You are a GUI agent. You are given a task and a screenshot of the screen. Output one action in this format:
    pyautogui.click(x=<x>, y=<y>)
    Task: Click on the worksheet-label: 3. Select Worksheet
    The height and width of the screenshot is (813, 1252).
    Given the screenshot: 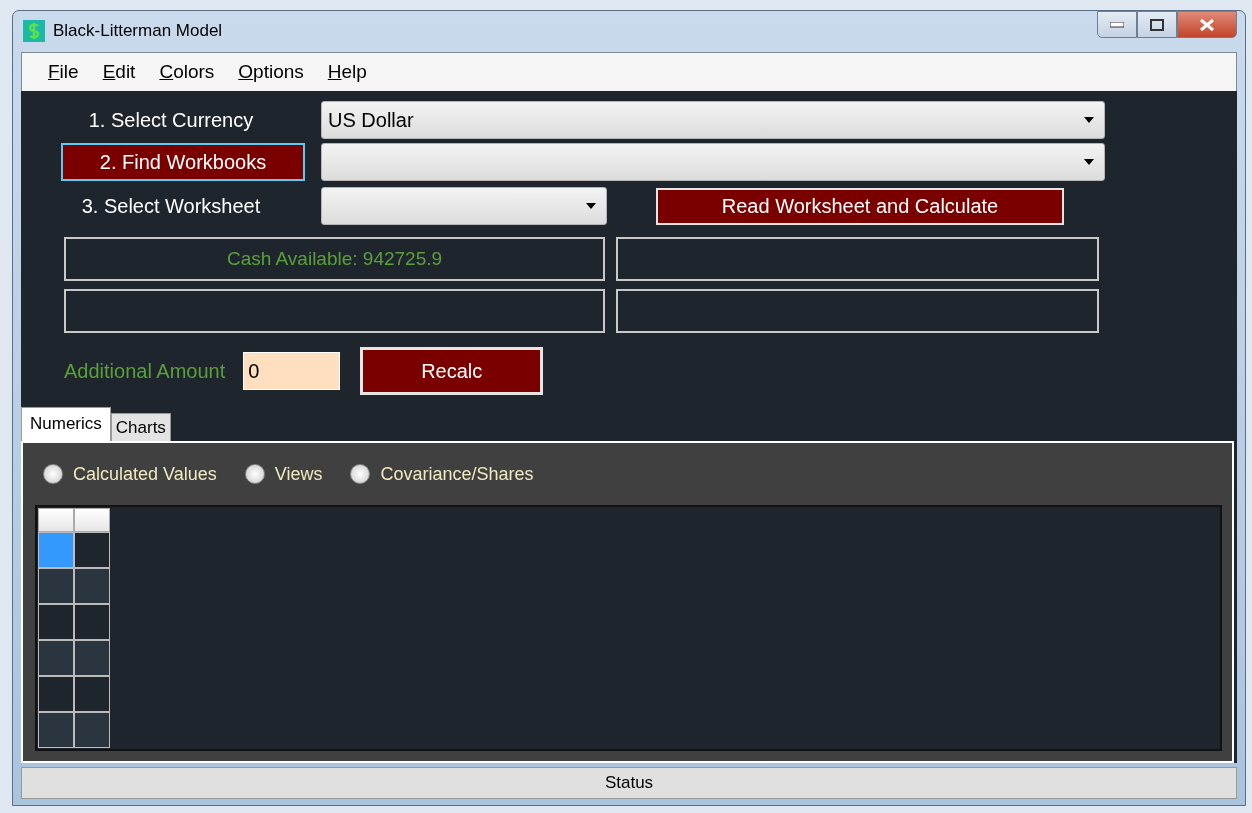 What is the action you would take?
    pyautogui.click(x=171, y=206)
    